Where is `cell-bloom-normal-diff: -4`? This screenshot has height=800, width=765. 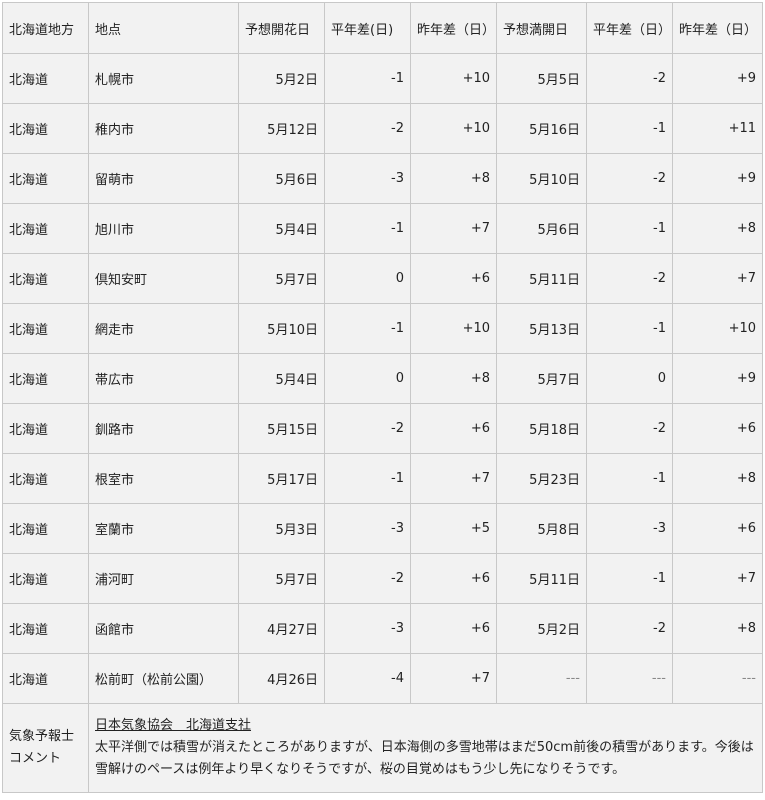
cell-bloom-normal-diff: -4 is located at coordinates (367, 678).